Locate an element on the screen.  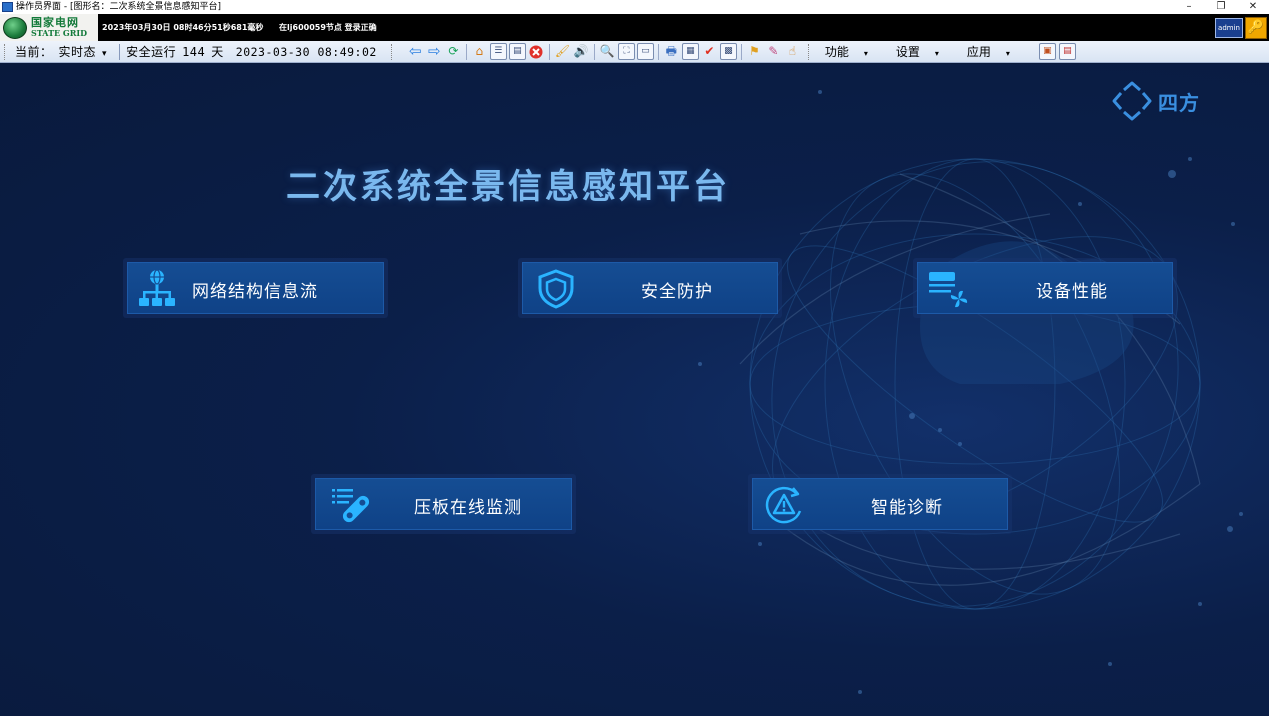
window-icon: ▭ is located at coordinates (645, 51).